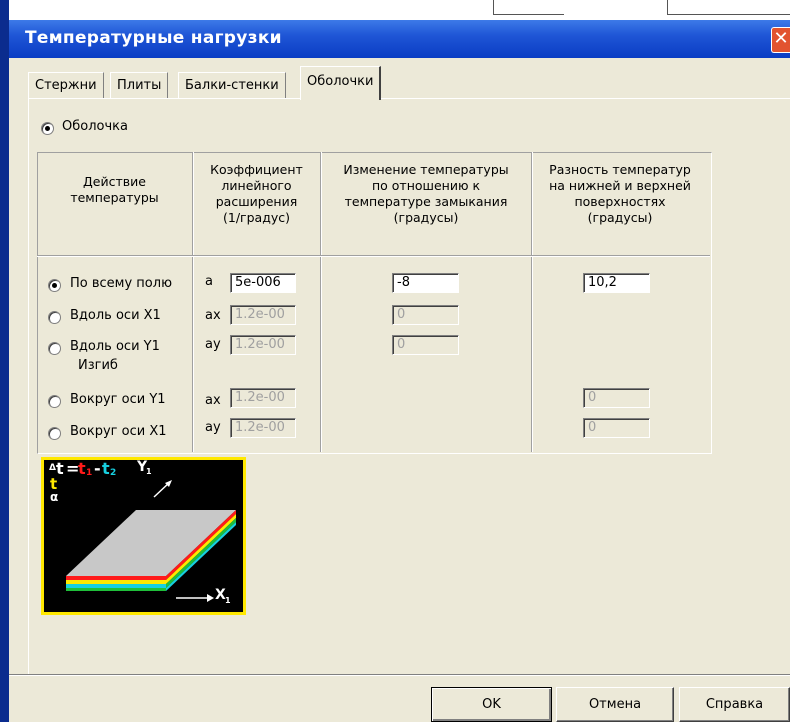 The width and height of the screenshot is (790, 722). Describe the element at coordinates (118, 399) in the screenshot. I see `label-around-y1: Вокруг оси Y1` at that location.